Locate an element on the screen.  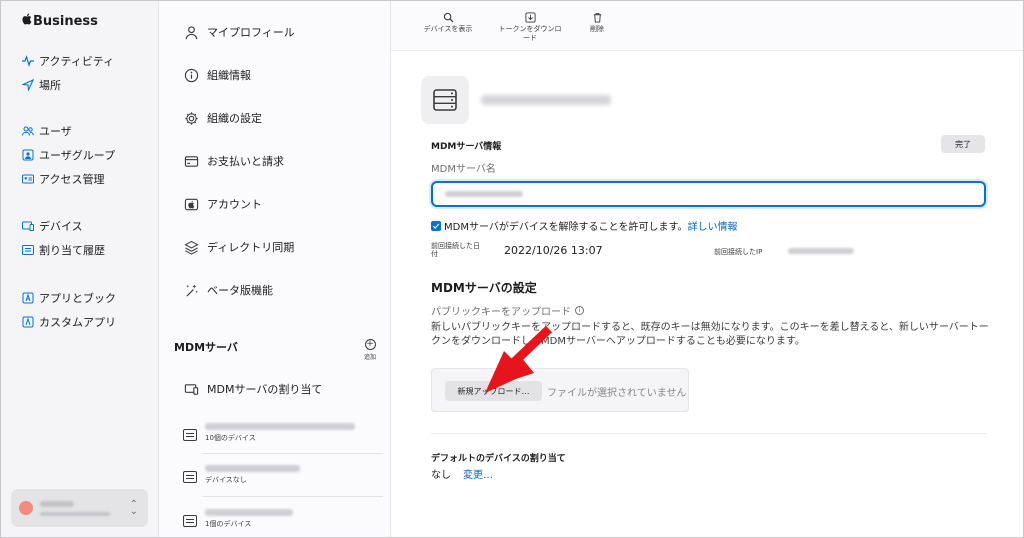
settings-item-beta-features: ベータ版機能 is located at coordinates (228, 290).